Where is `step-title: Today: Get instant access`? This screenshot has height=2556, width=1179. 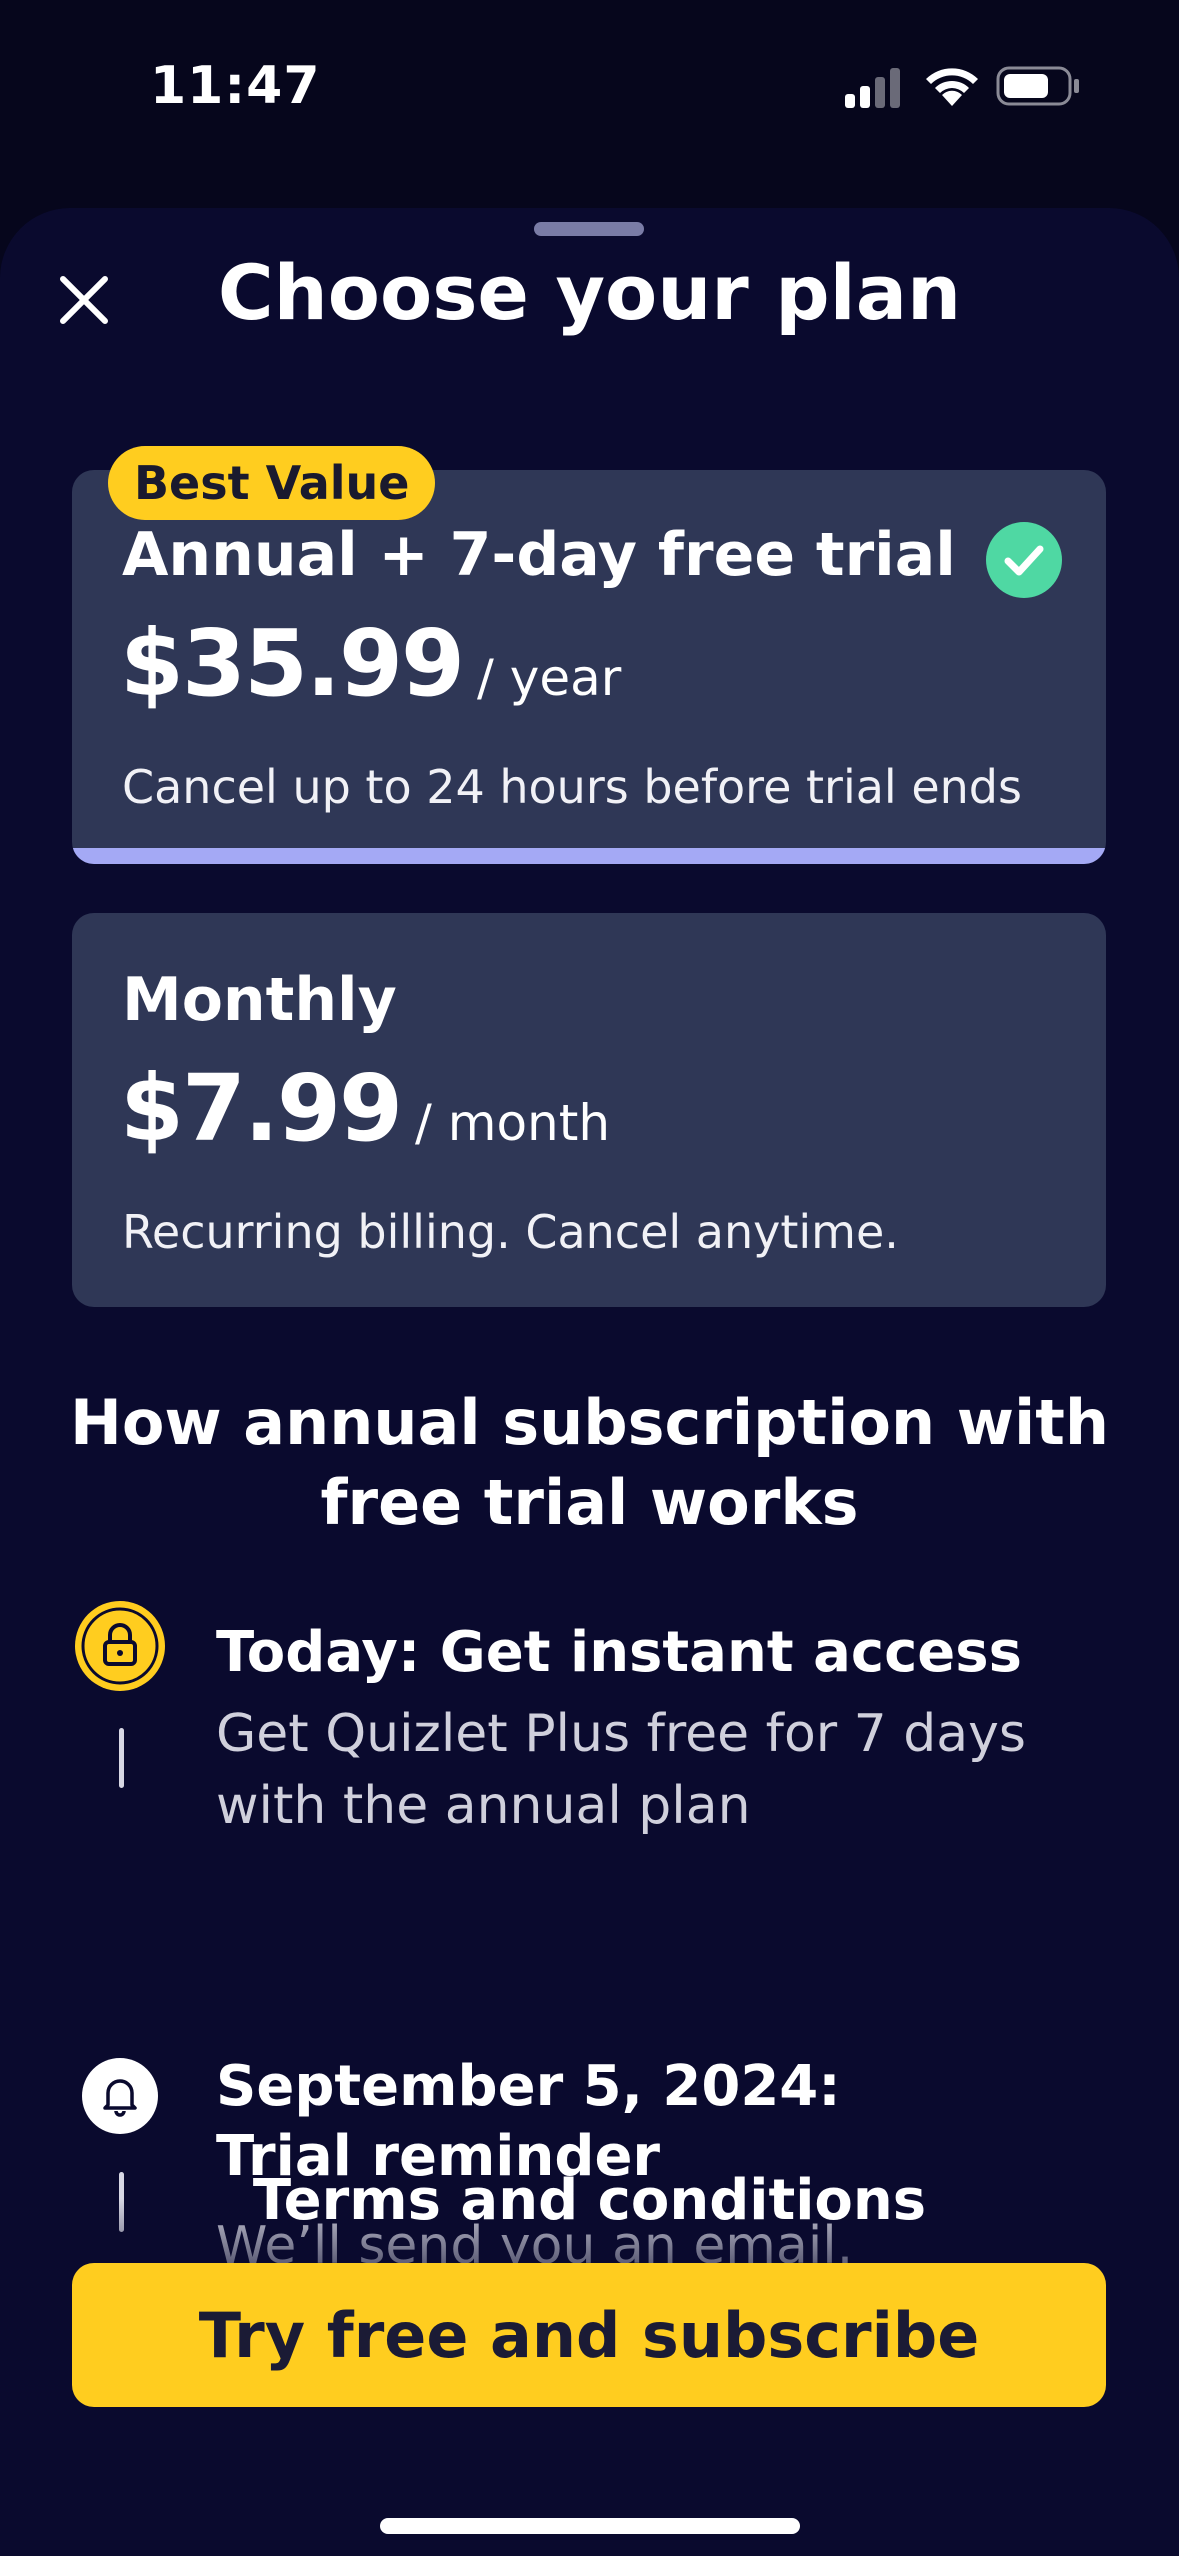
step-title: Today: Get instant access is located at coordinates (619, 1652).